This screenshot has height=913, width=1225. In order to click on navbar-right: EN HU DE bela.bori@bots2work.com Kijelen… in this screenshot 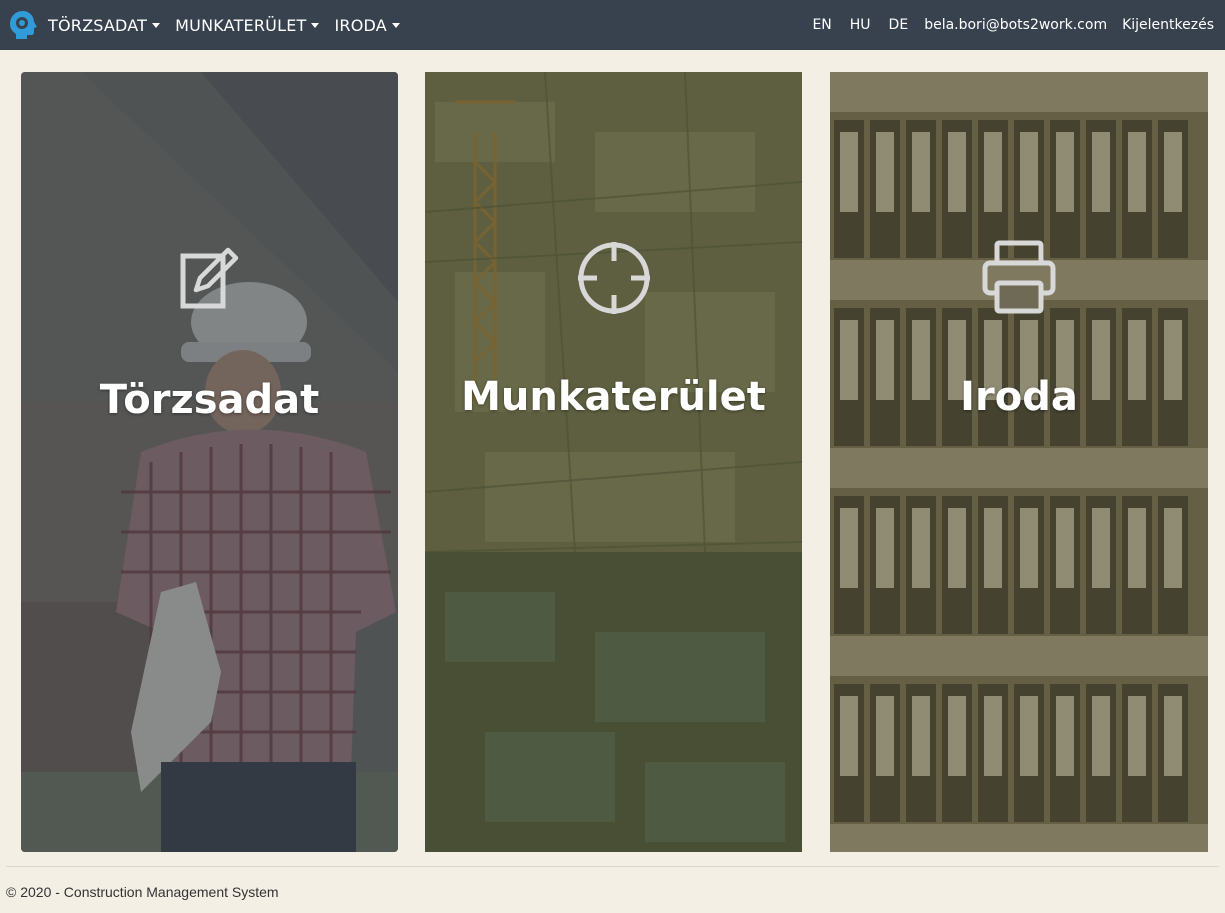, I will do `click(1015, 25)`.